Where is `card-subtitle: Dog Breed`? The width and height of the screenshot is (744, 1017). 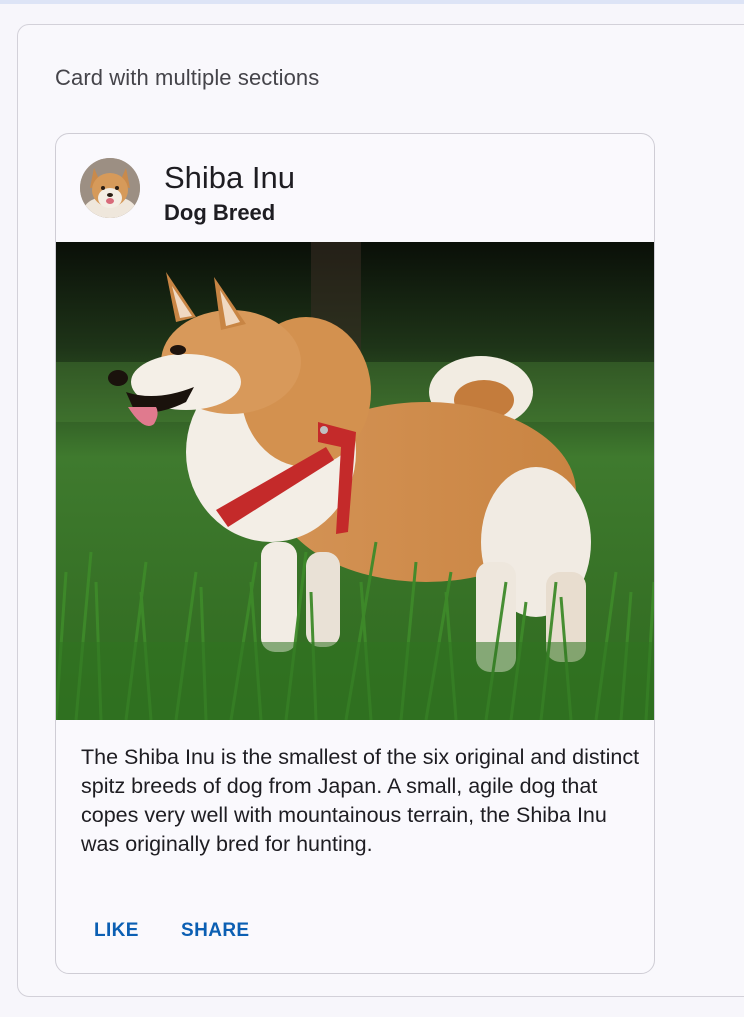
card-subtitle: Dog Breed is located at coordinates (220, 212).